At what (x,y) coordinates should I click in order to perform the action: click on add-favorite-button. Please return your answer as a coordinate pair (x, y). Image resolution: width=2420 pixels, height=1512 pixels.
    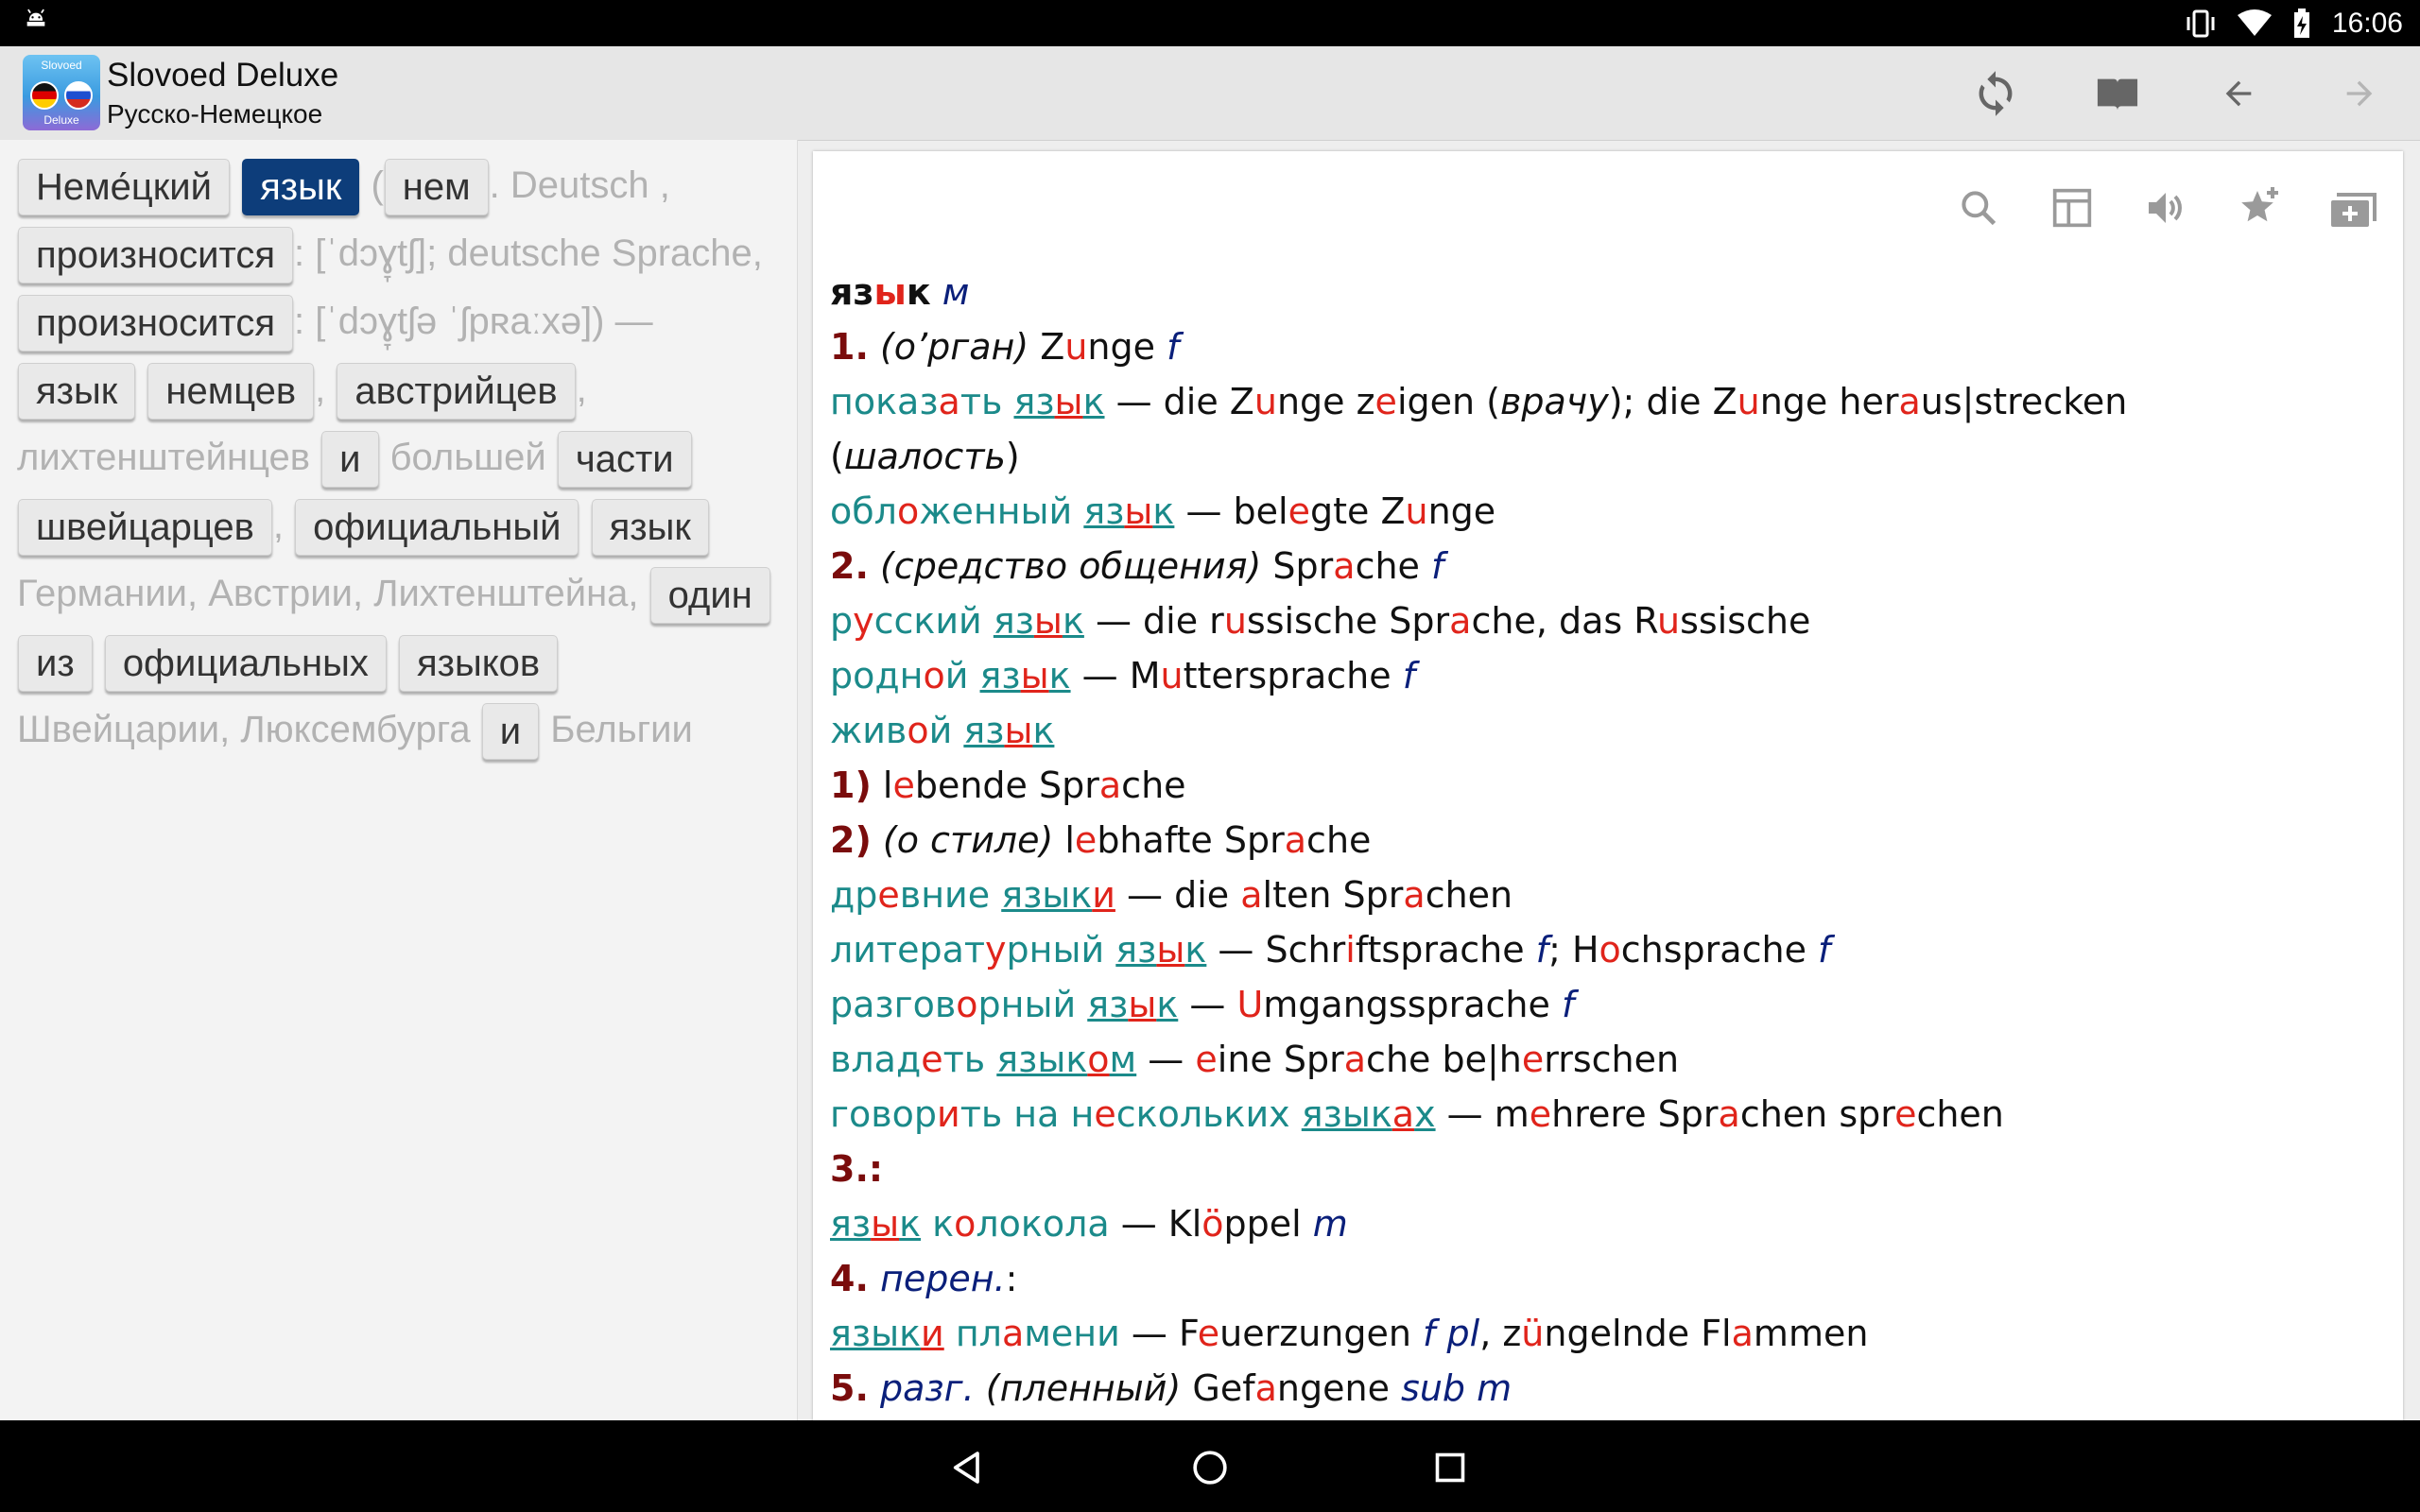
    Looking at the image, I should click on (2259, 208).